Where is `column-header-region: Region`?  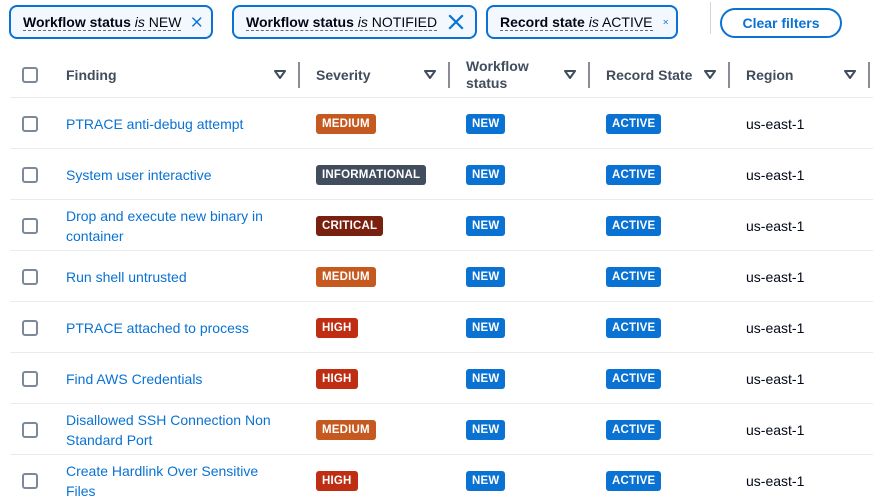 column-header-region: Region is located at coordinates (809, 75).